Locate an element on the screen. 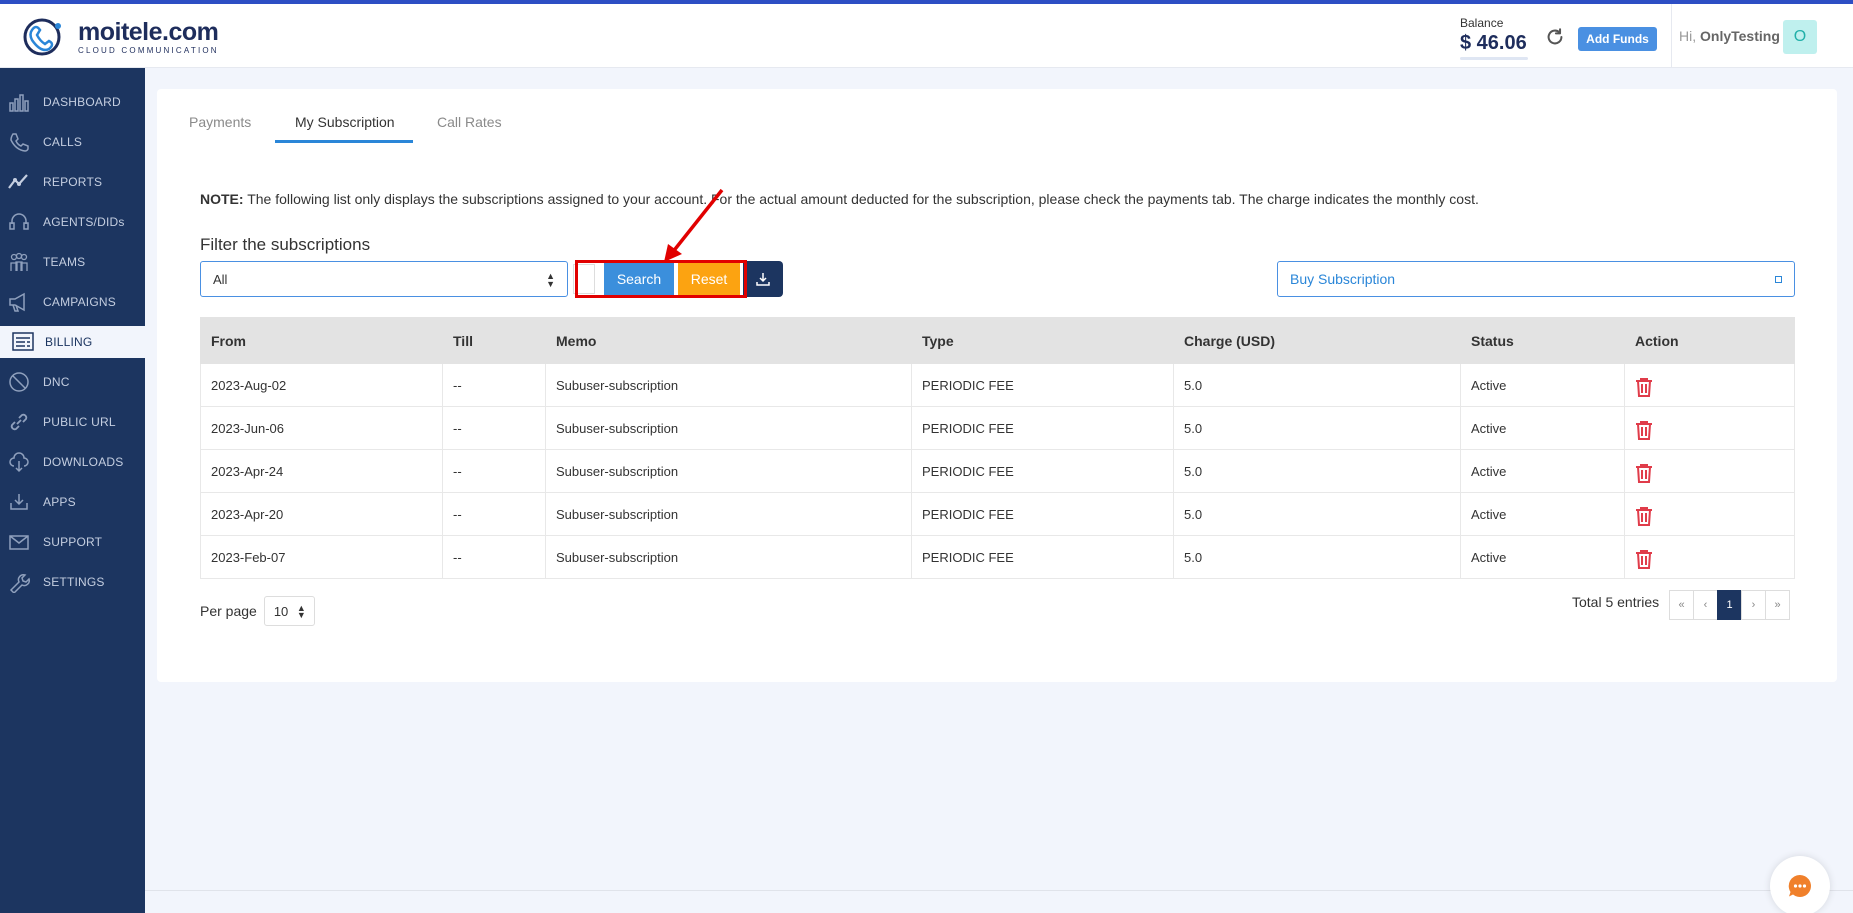  sidebar-item-downloads: DOWNLOADS is located at coordinates (72, 462).